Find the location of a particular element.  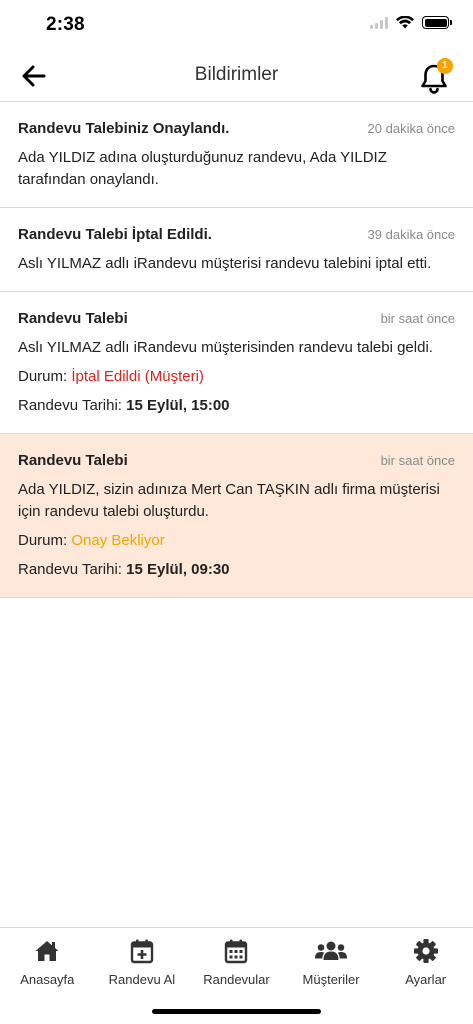

appointment-status: Durum: İptal Edildi (Müşteri) is located at coordinates (236, 377).